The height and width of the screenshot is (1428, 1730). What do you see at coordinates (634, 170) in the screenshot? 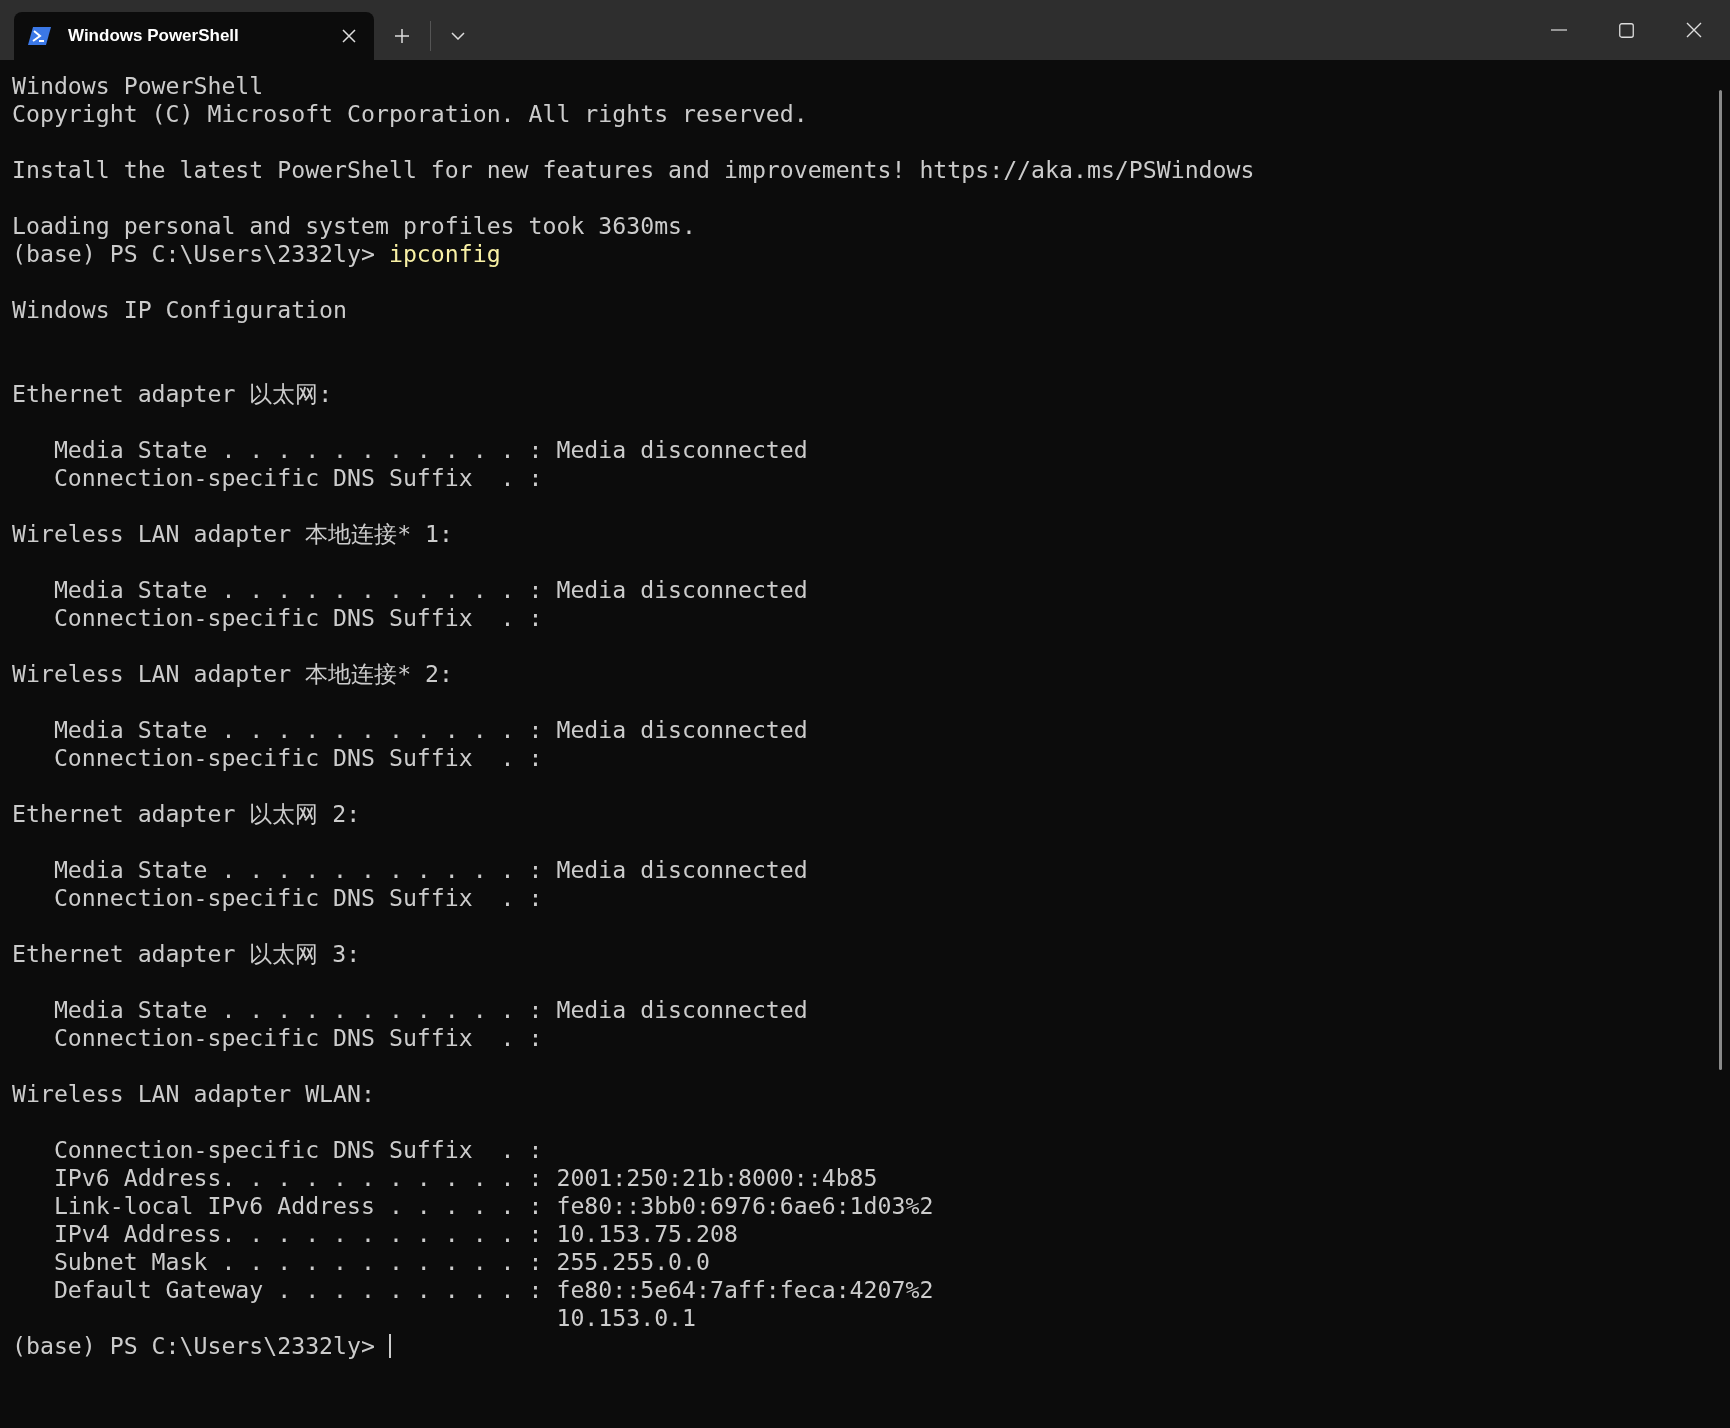
I see `terminal-line: Install the latest PowerShell for new features and improvements! https://aka.ms/PSWindows` at bounding box center [634, 170].